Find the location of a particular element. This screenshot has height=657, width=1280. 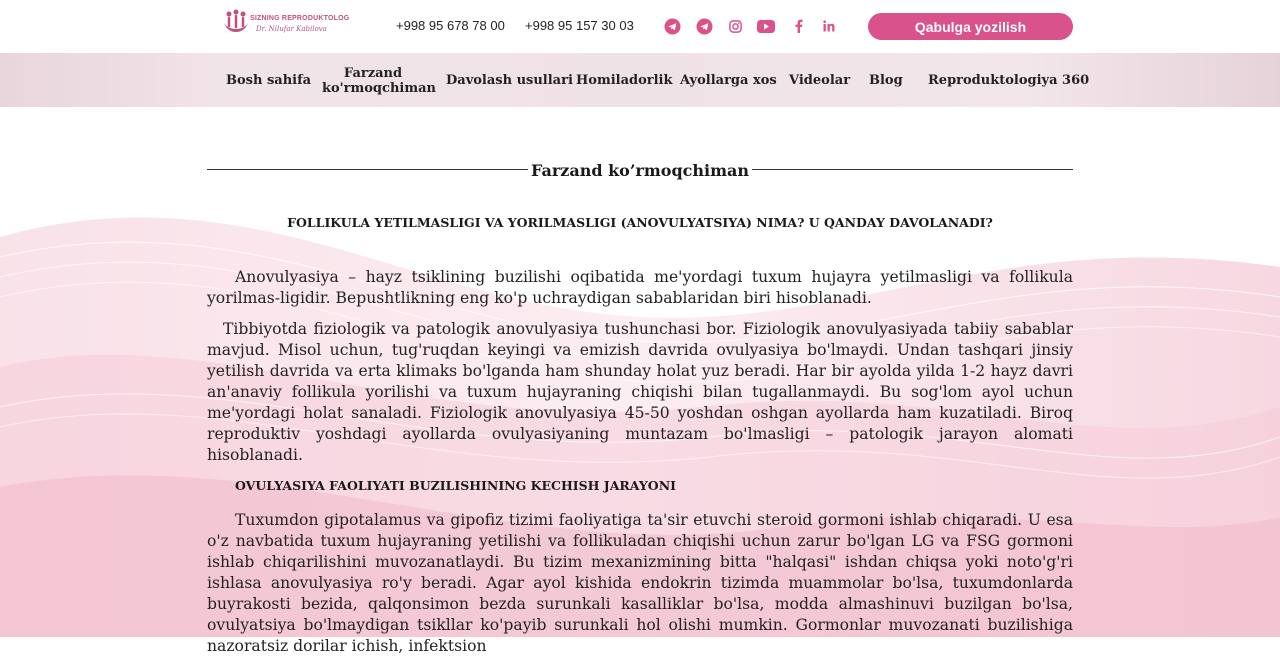

logo-figure-icon is located at coordinates (236, 20).